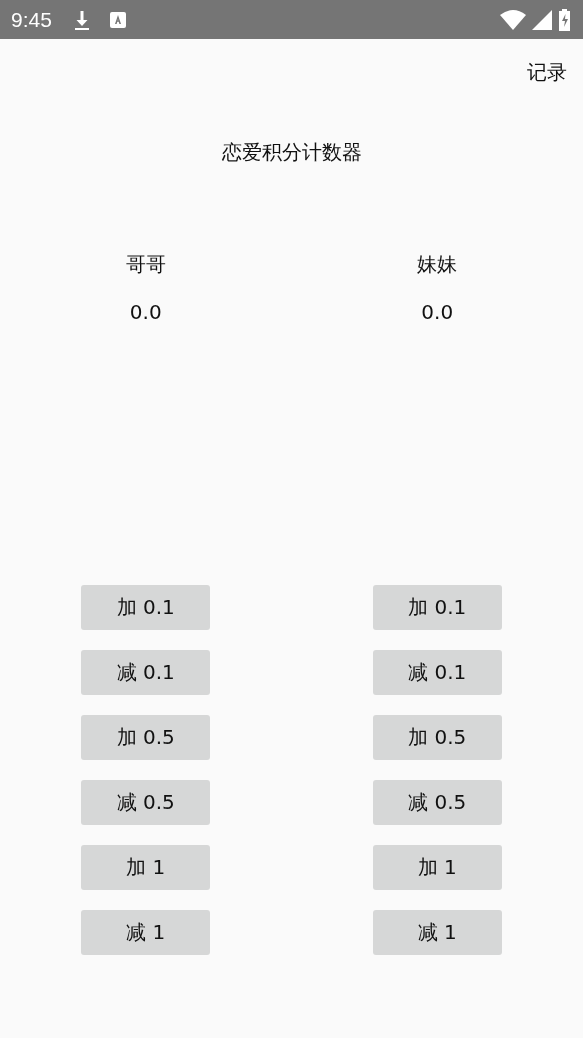  I want to click on signal-icon, so click(542, 19).